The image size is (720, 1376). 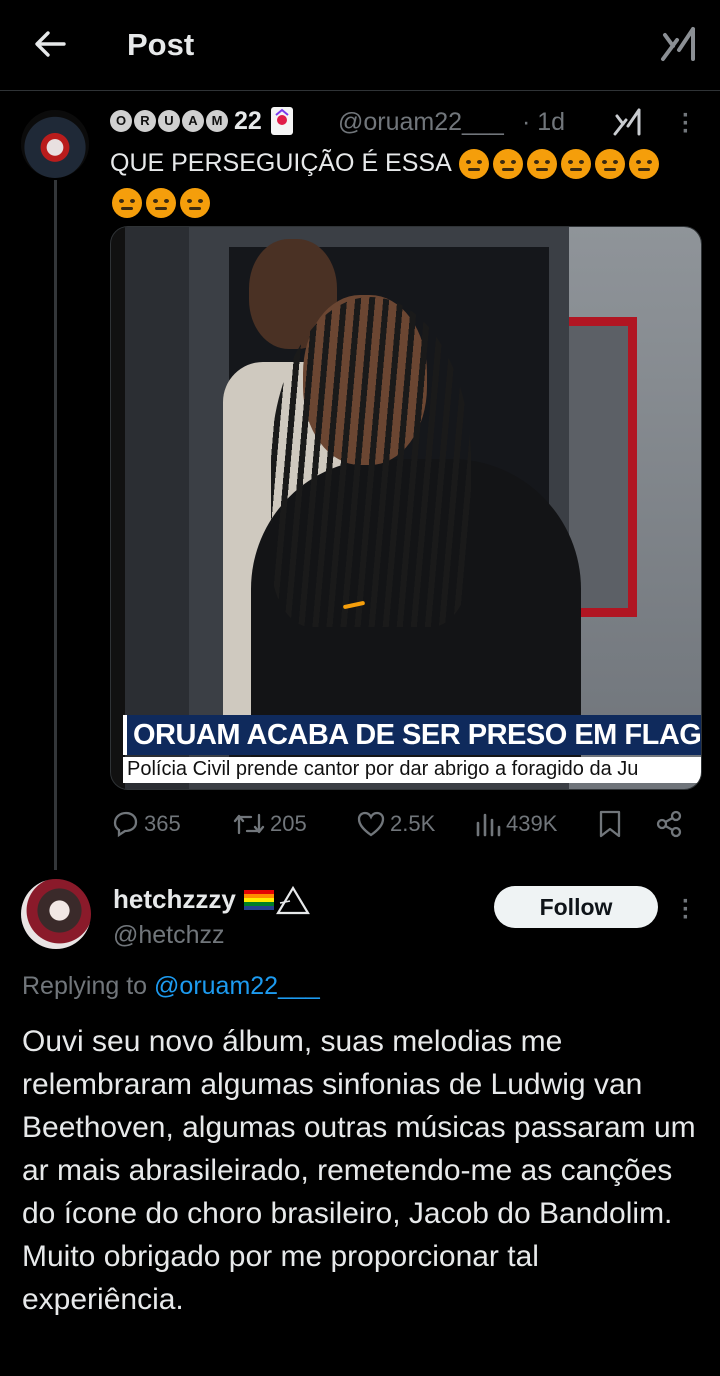 I want to click on top-bar: Post, so click(x=360, y=45).